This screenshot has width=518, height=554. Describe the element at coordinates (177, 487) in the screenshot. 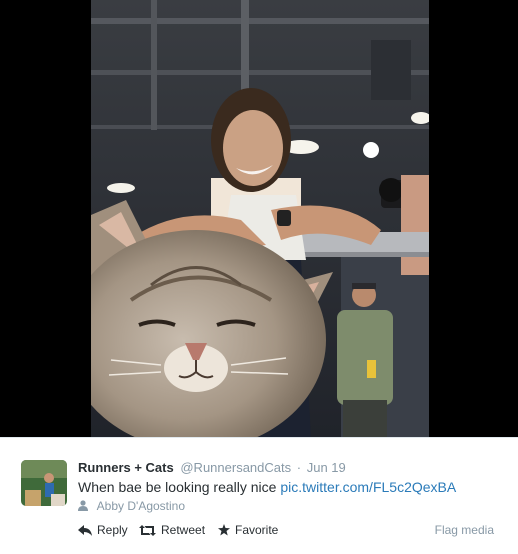

I see `tweet-body: When bae be looking really nice` at that location.